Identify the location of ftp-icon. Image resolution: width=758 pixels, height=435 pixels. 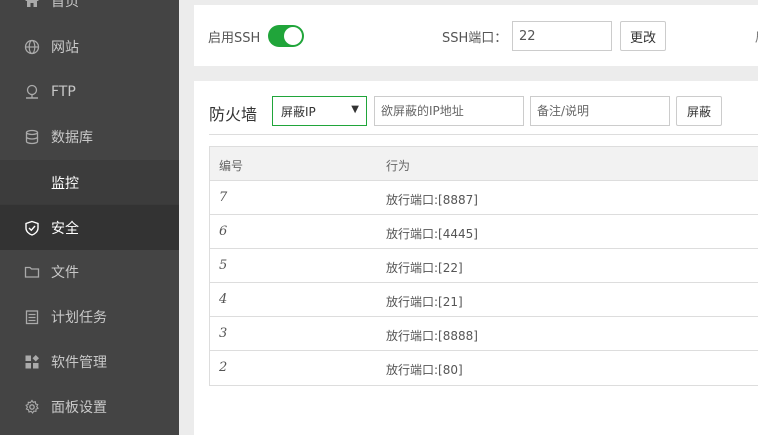
(32, 92).